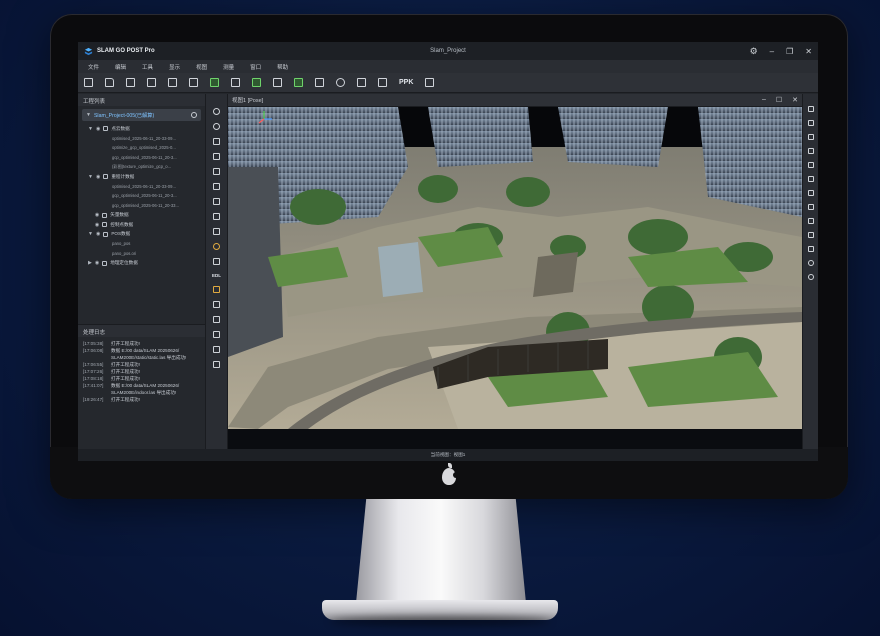 The image size is (880, 636). I want to click on color-icon, so click(216, 246).